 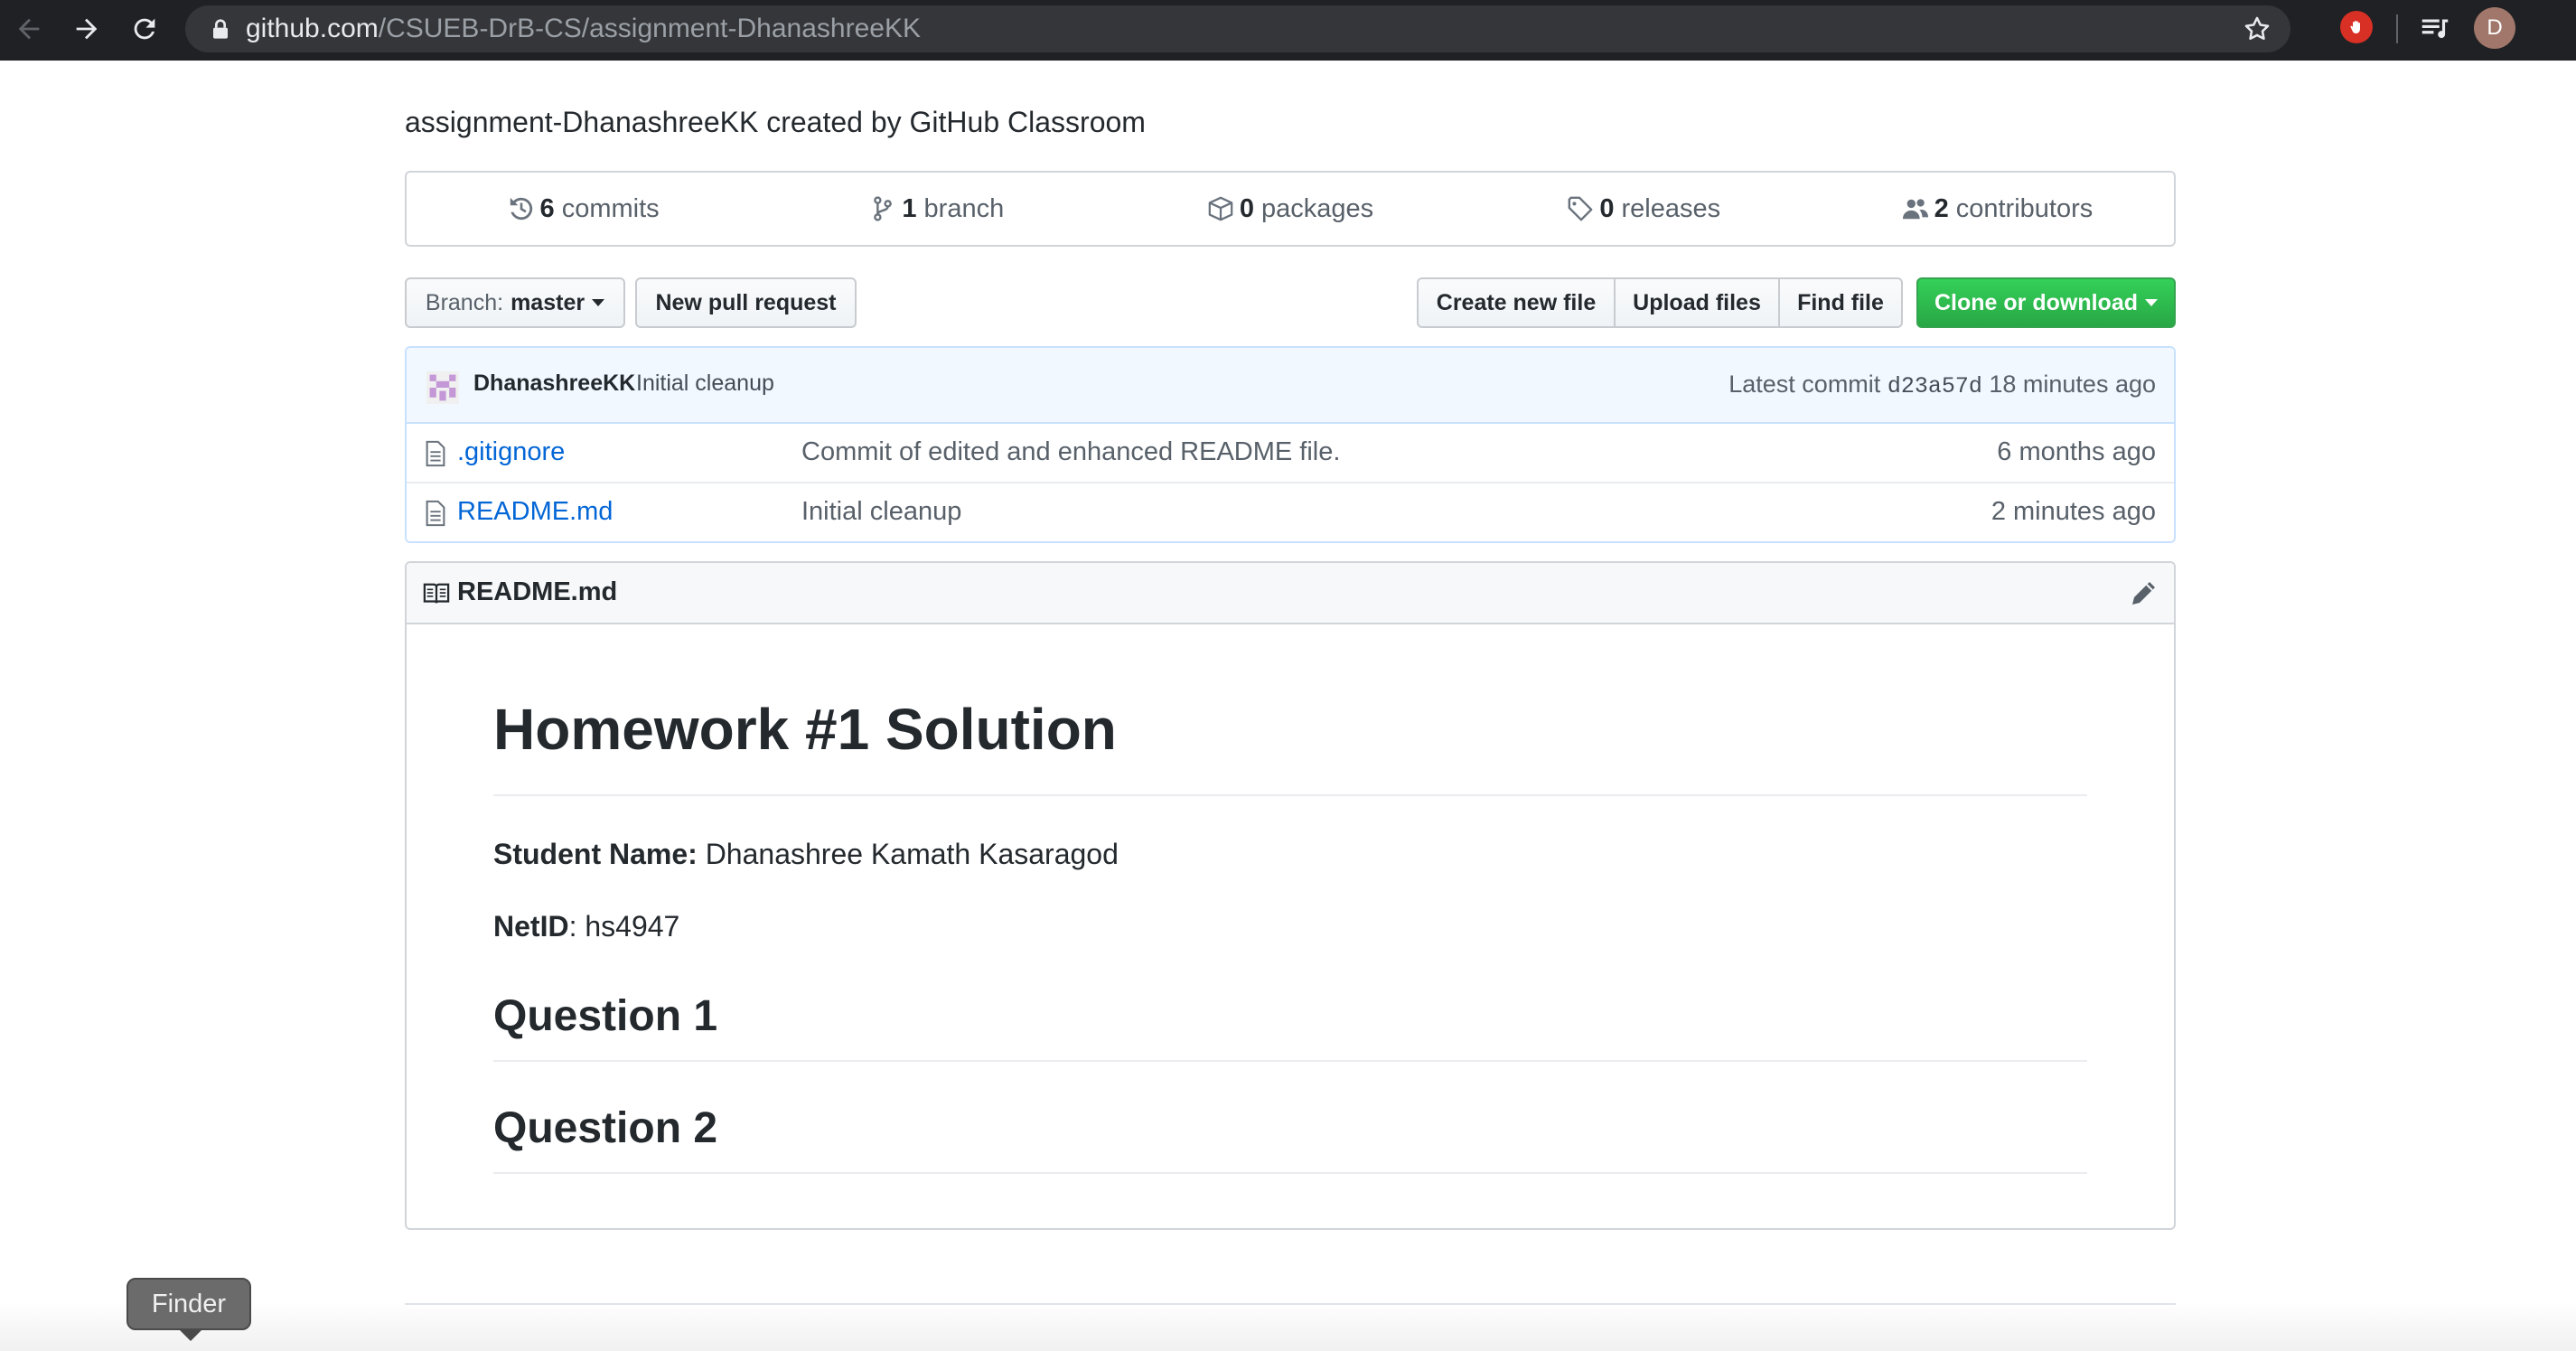 I want to click on branch-select-button: Branch: master, so click(x=515, y=302).